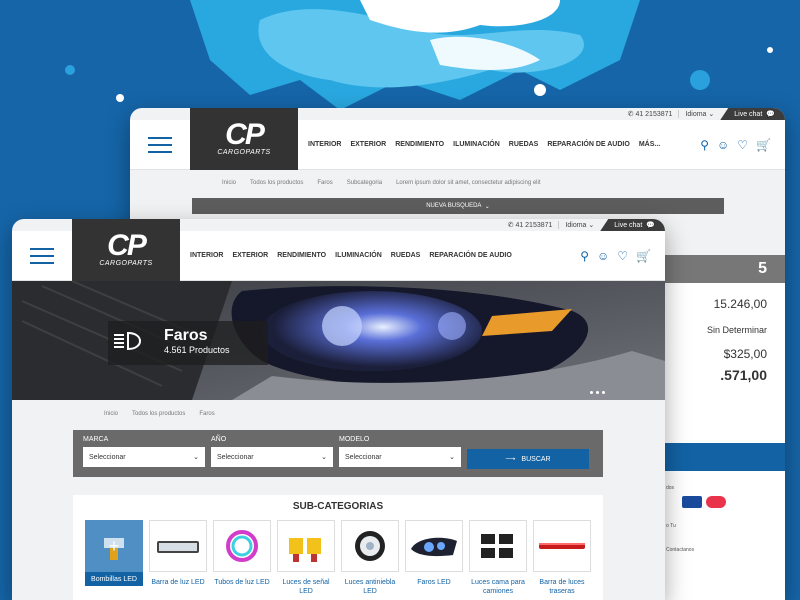 The height and width of the screenshot is (600, 800). Describe the element at coordinates (615, 256) in the screenshot. I see `header-icons: ⚲ ☺ ♡ 🛒` at that location.